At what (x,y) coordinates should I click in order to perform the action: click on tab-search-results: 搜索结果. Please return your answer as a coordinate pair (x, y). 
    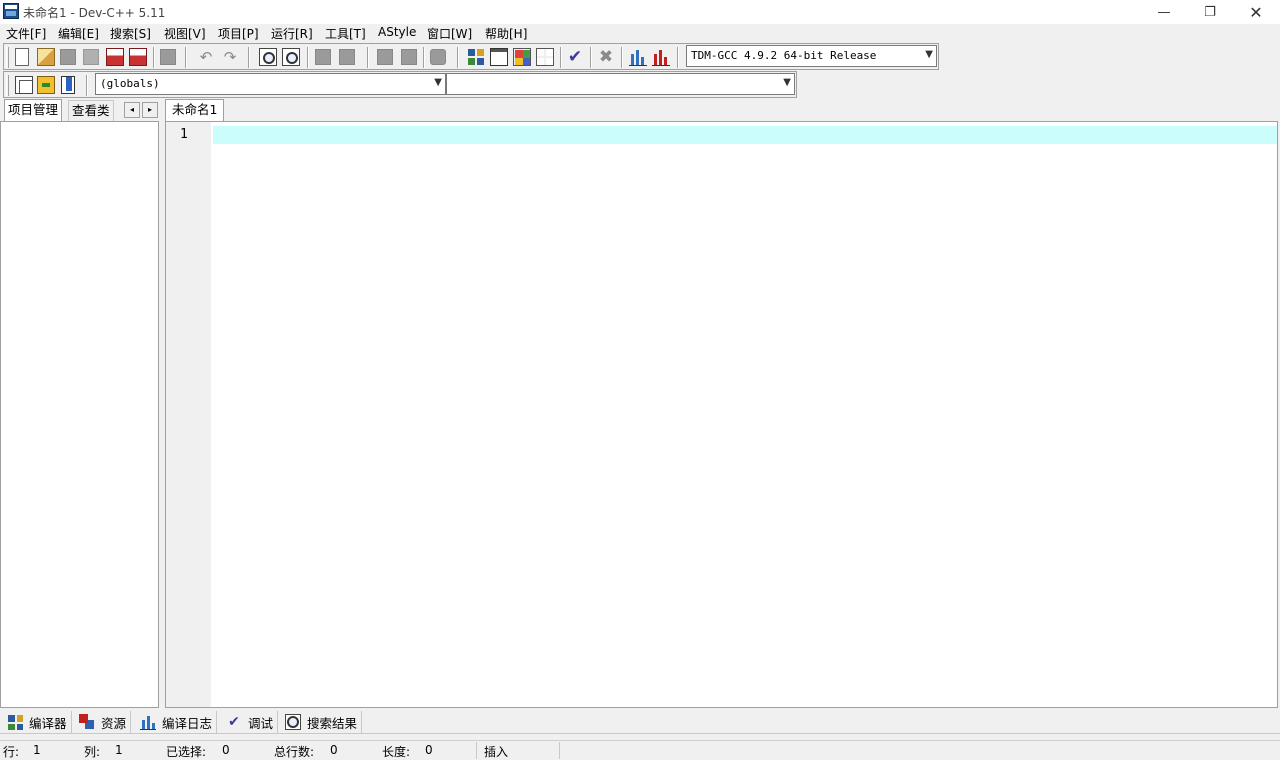
    Looking at the image, I should click on (323, 722).